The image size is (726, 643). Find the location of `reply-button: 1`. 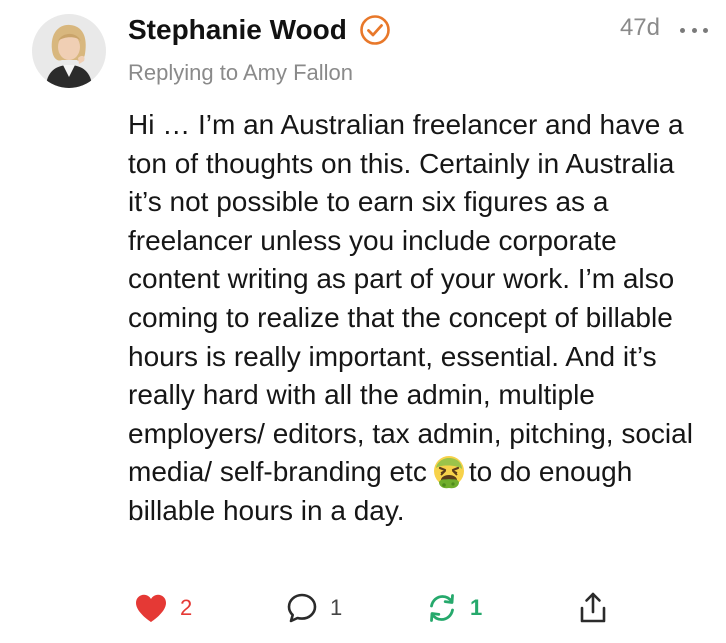

reply-button: 1 is located at coordinates (314, 608).